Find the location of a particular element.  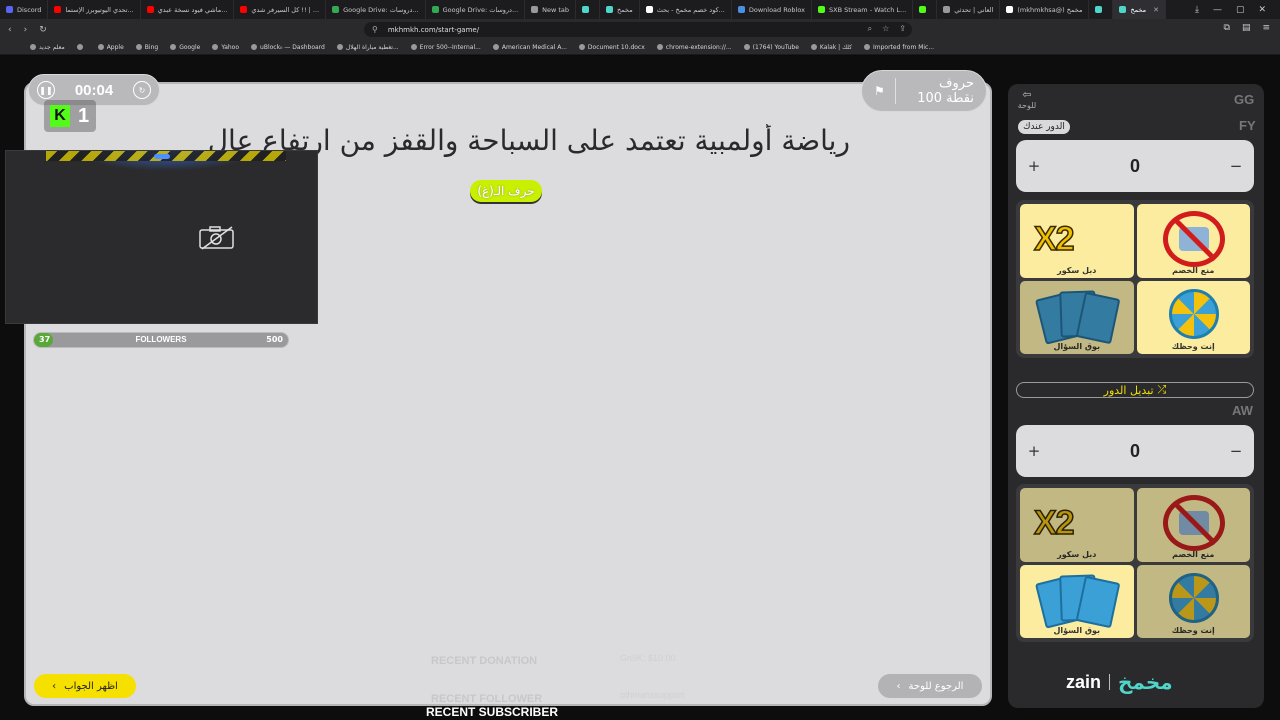

board-link: ⇦ للوحة is located at coordinates (1027, 99).